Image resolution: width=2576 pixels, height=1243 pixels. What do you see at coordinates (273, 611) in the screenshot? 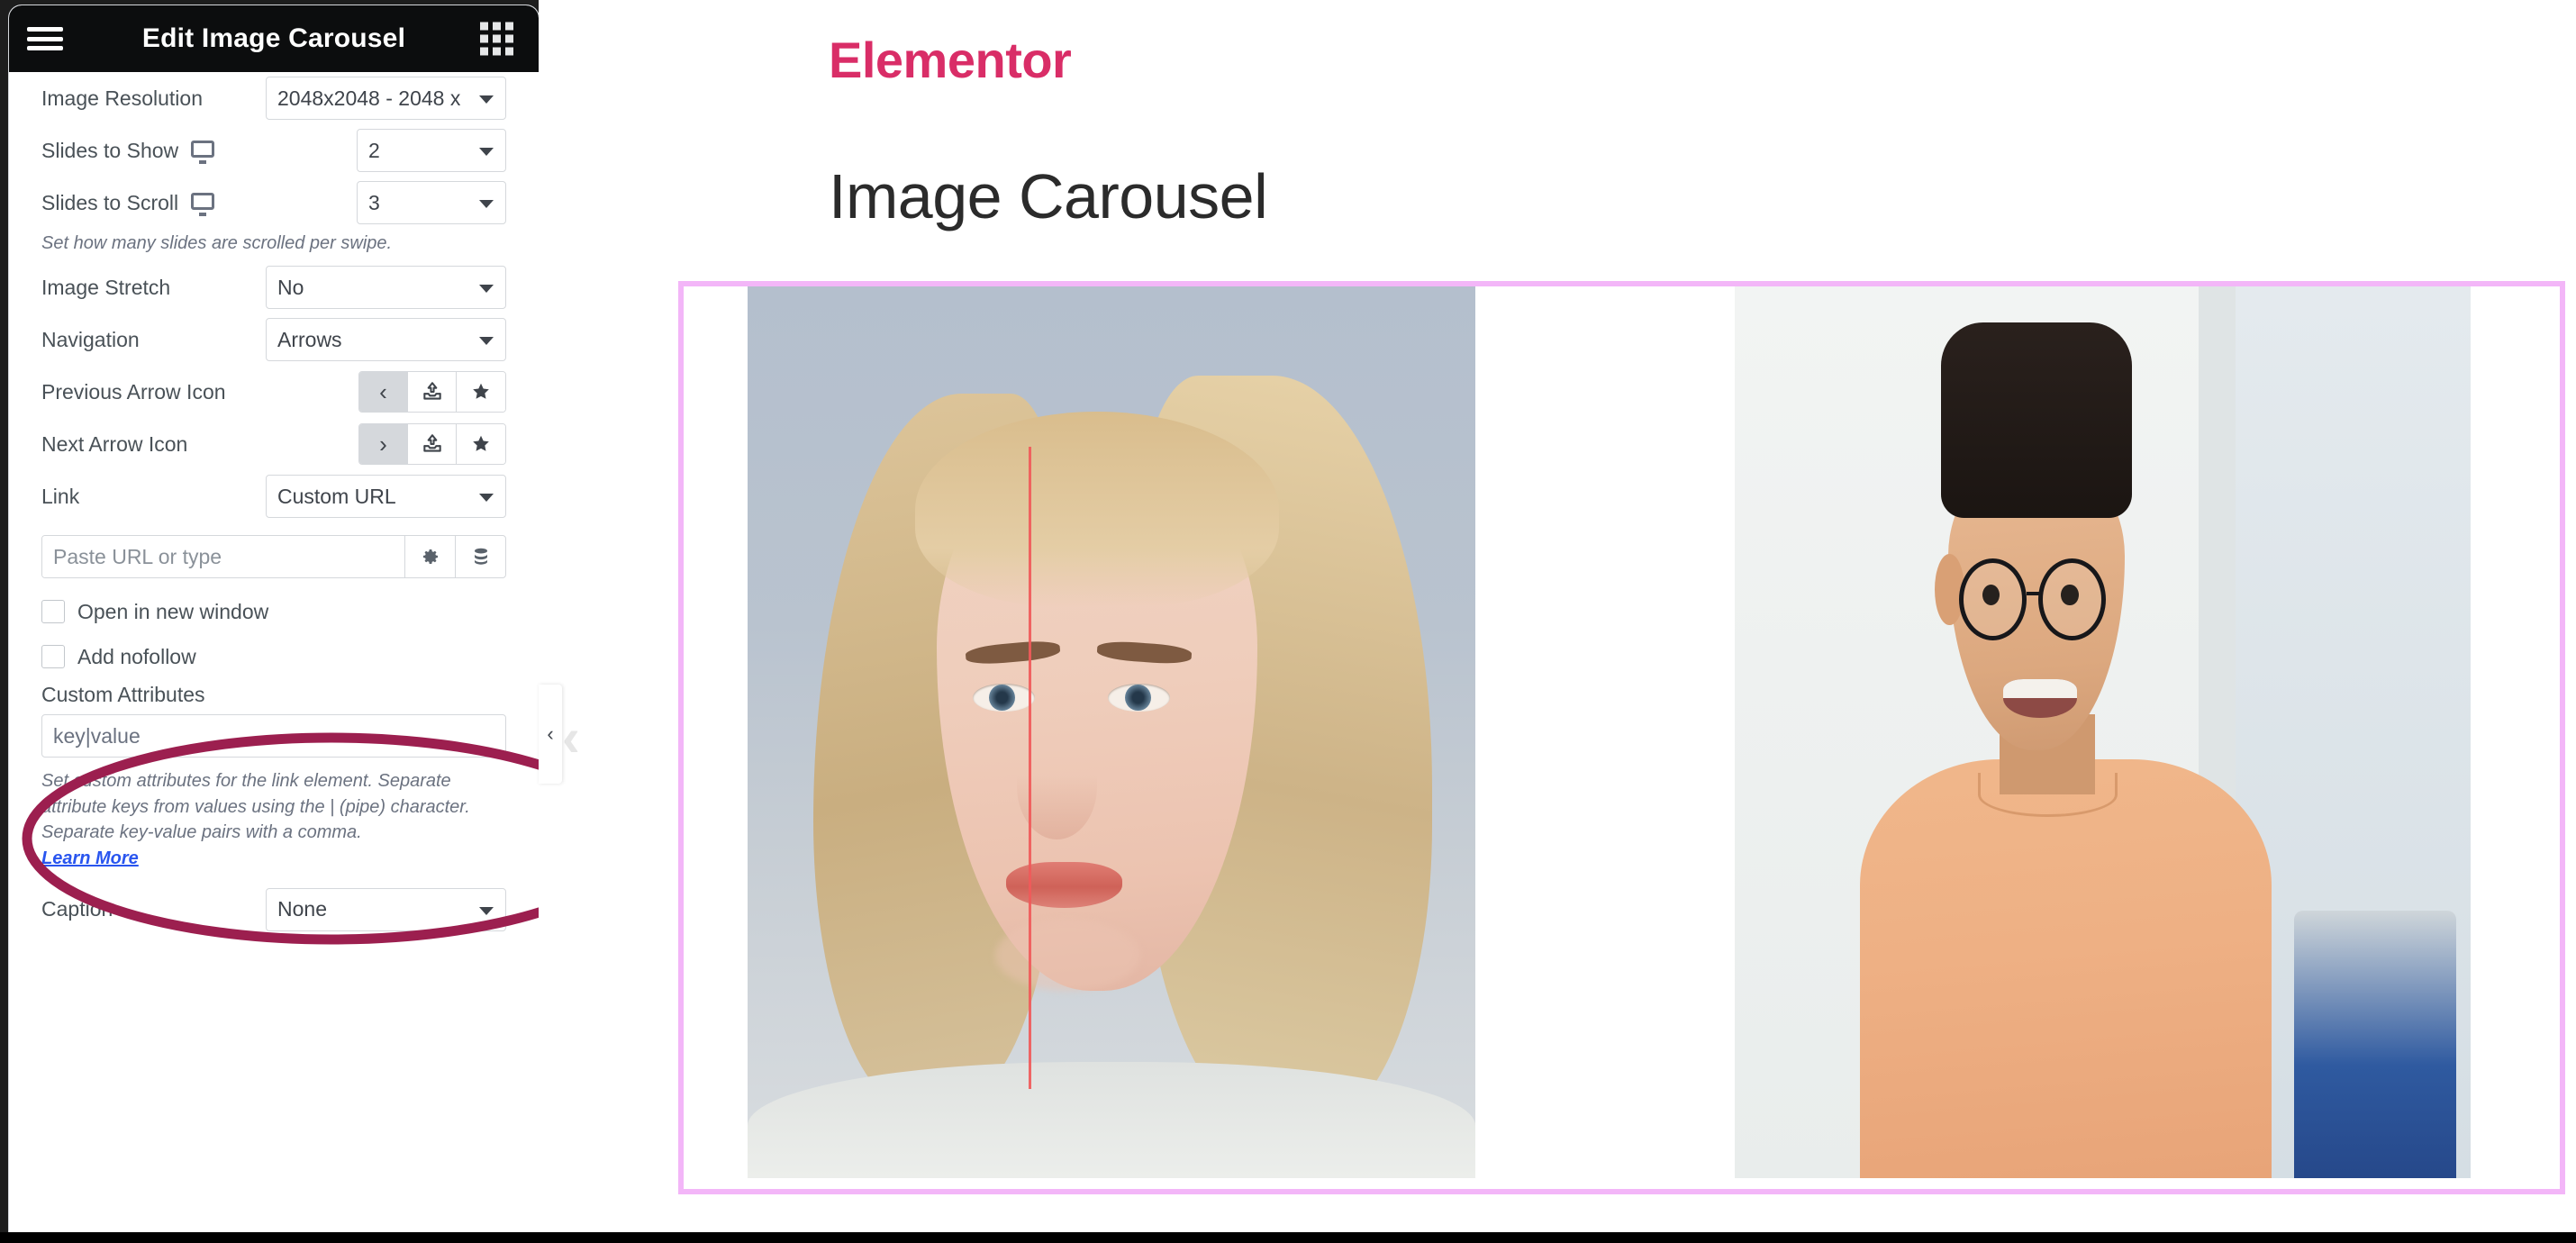
I see `open-in-new-window-row: Open in new window` at bounding box center [273, 611].